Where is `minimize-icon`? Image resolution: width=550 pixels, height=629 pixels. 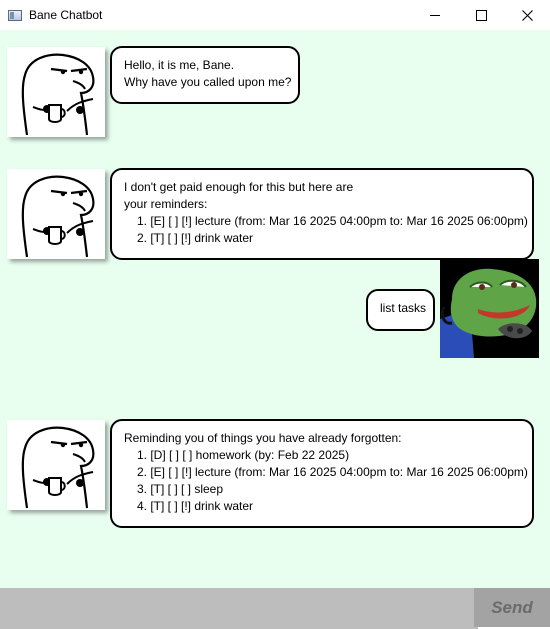 minimize-icon is located at coordinates (435, 15).